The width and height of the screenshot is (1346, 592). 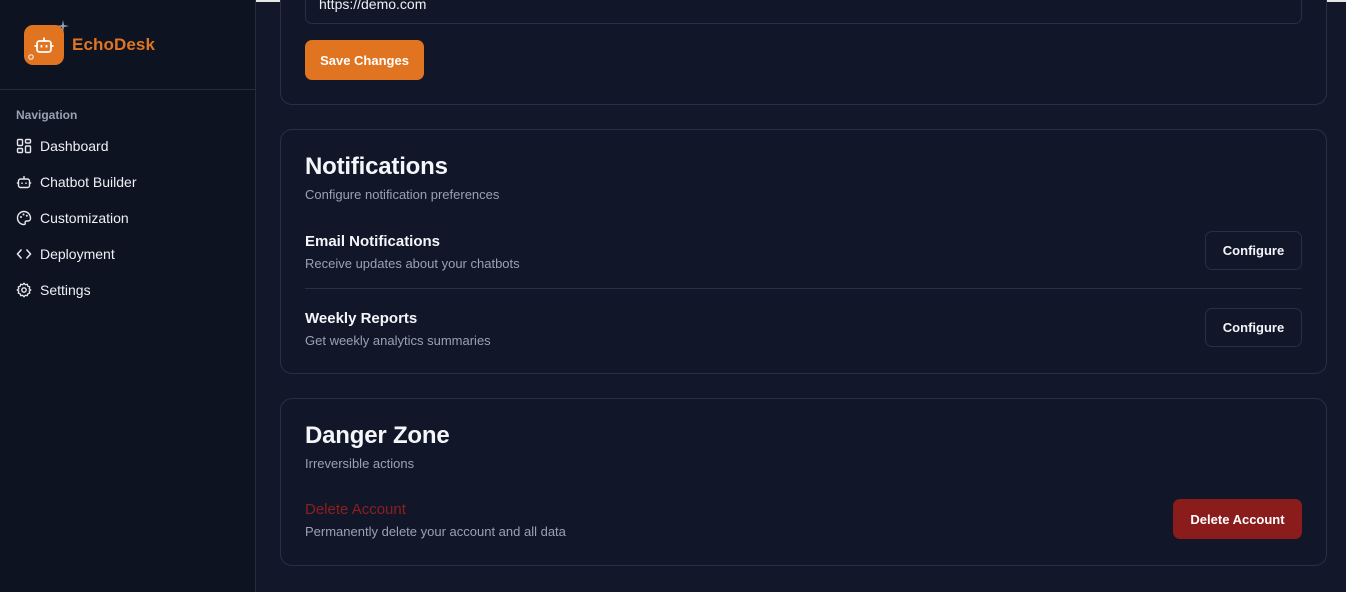 I want to click on sidebar-item-chatbot-builder: Chatbot Builder, so click(x=127, y=182).